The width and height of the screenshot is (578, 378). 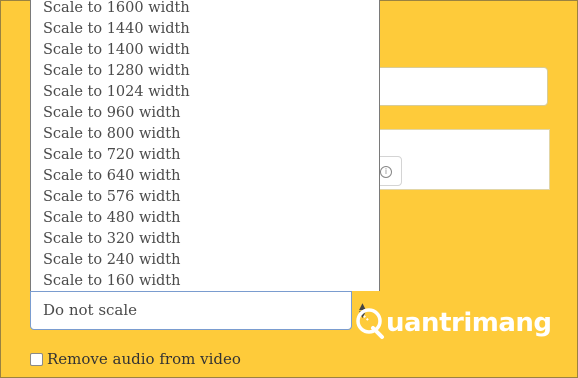 I want to click on dropdown-option: Scale to 240 width, so click(x=111, y=260).